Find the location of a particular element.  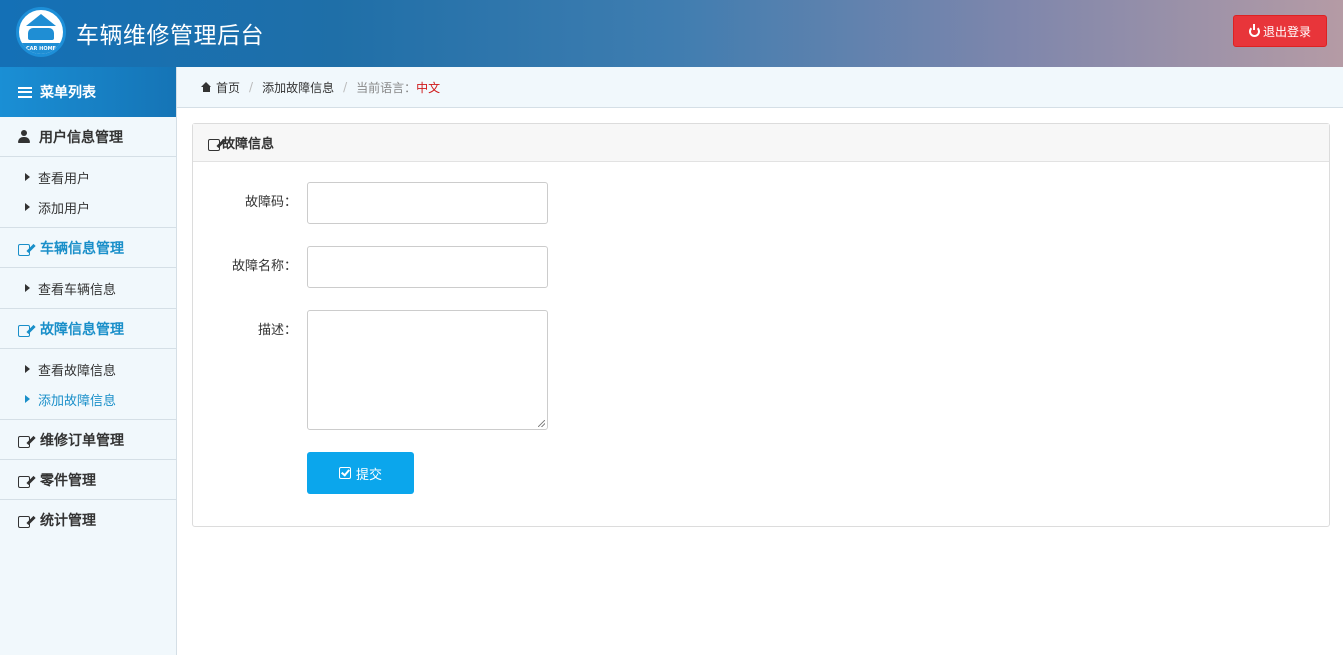

panel-title: 故障信息 is located at coordinates (761, 143).